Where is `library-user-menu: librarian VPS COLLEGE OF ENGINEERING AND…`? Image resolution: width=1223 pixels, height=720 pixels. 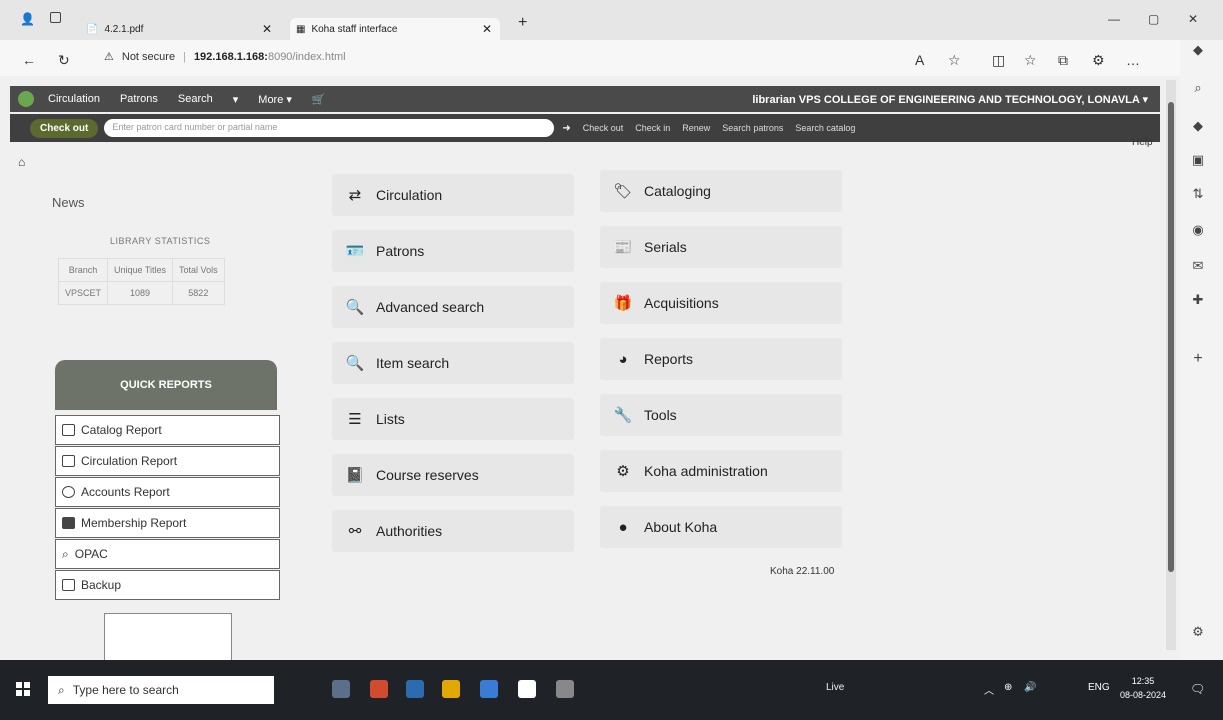
library-user-menu: librarian VPS COLLEGE OF ENGINEERING AND… is located at coordinates (950, 99).